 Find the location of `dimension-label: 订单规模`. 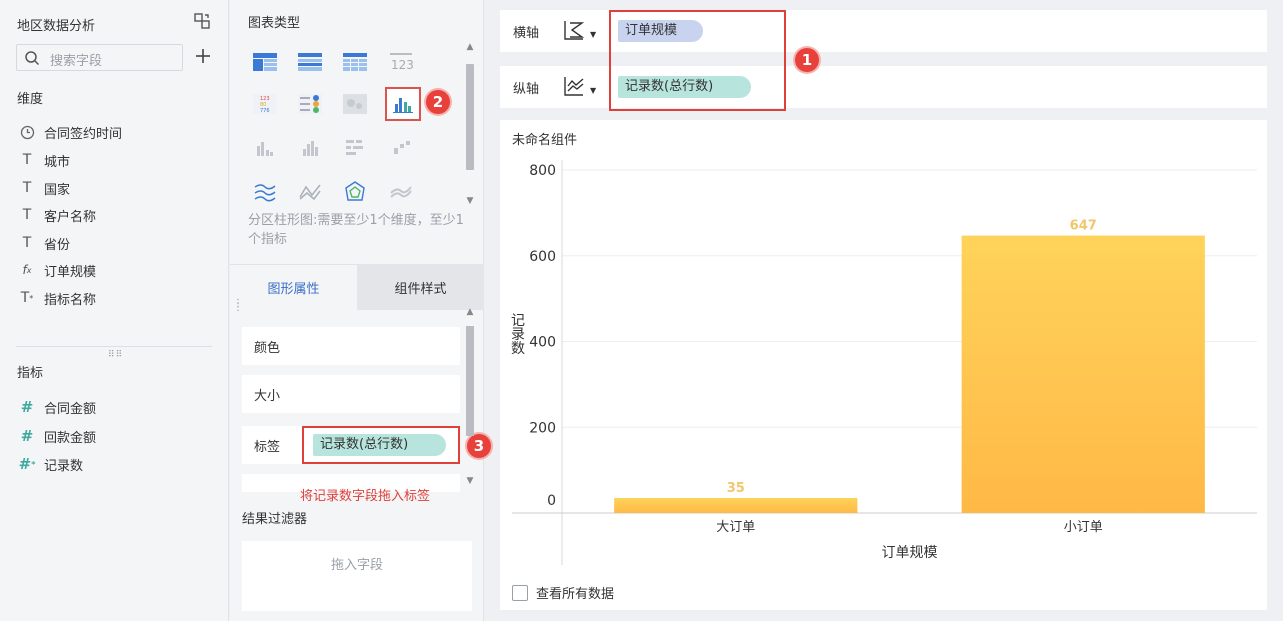

dimension-label: 订单规模 is located at coordinates (70, 272).